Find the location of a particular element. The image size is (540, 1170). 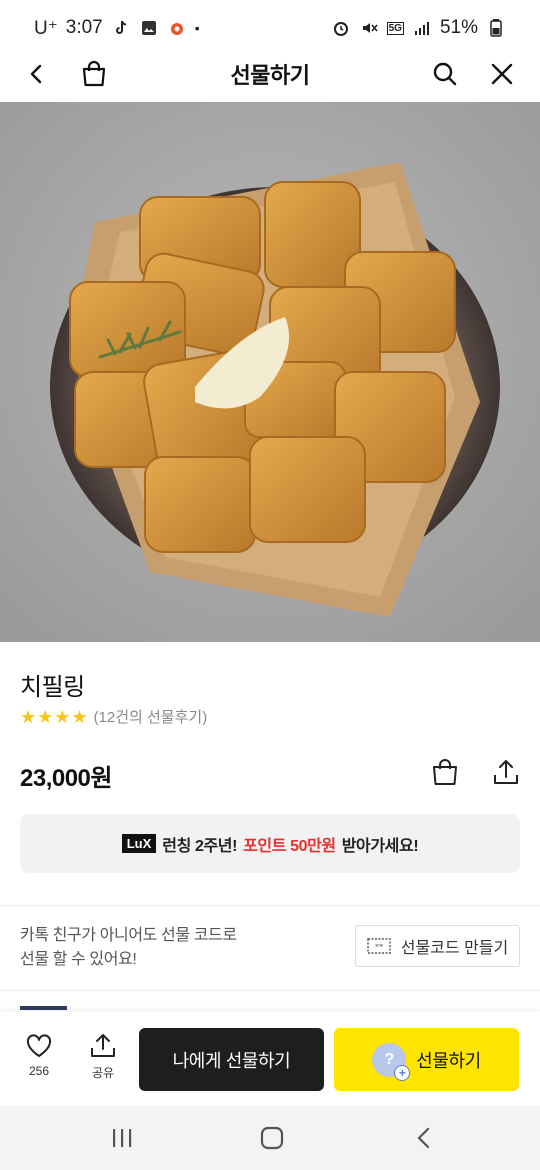

home-button is located at coordinates (272, 1138).